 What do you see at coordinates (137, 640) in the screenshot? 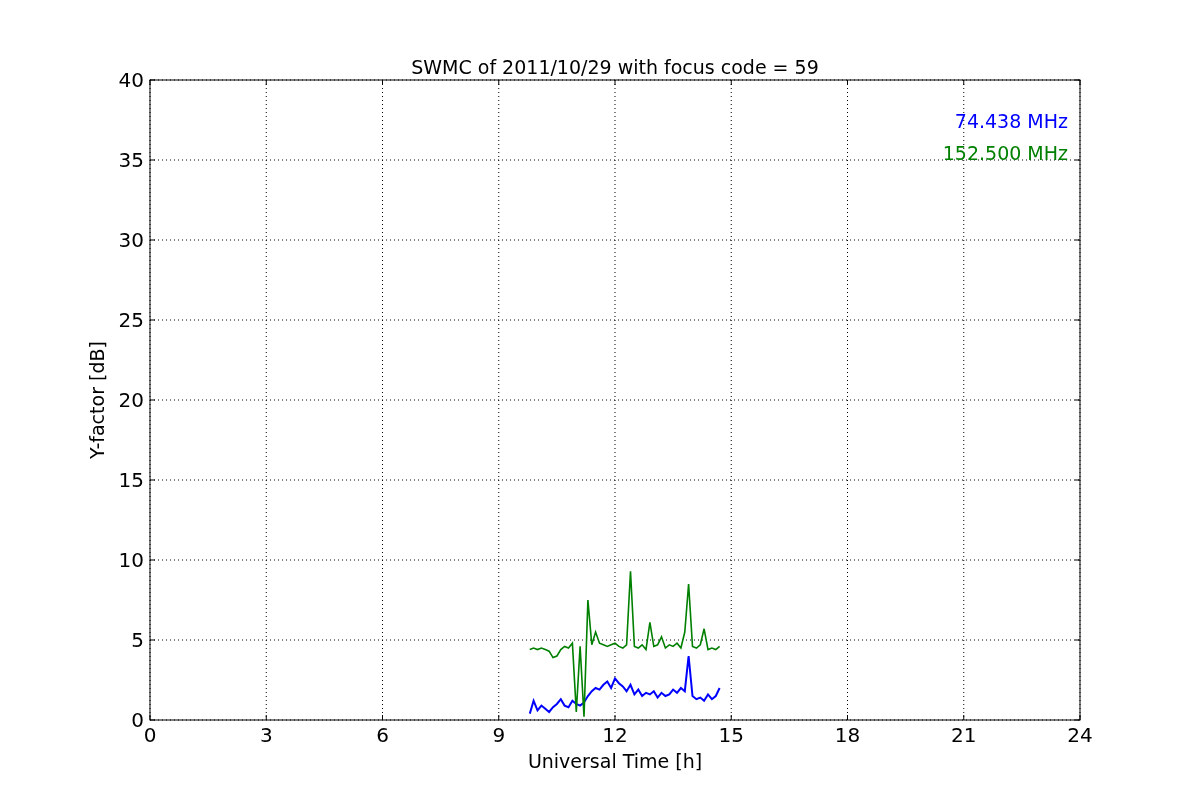
I see `y-tick-label: 5` at bounding box center [137, 640].